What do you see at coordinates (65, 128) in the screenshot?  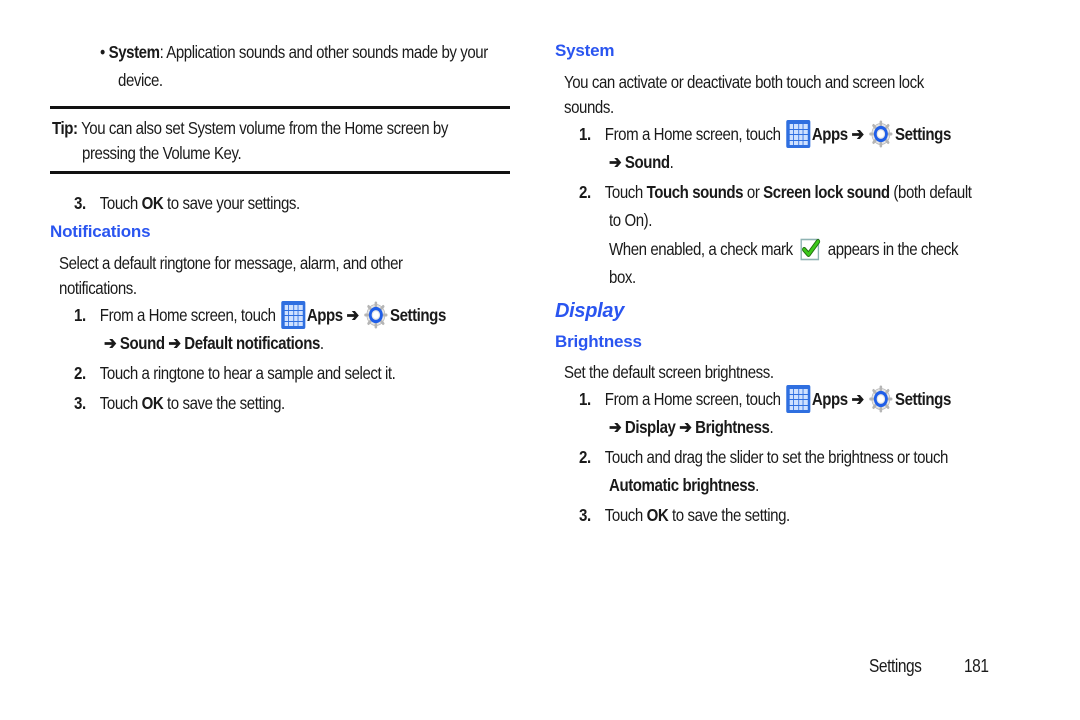 I see `tip-label: Tip:` at bounding box center [65, 128].